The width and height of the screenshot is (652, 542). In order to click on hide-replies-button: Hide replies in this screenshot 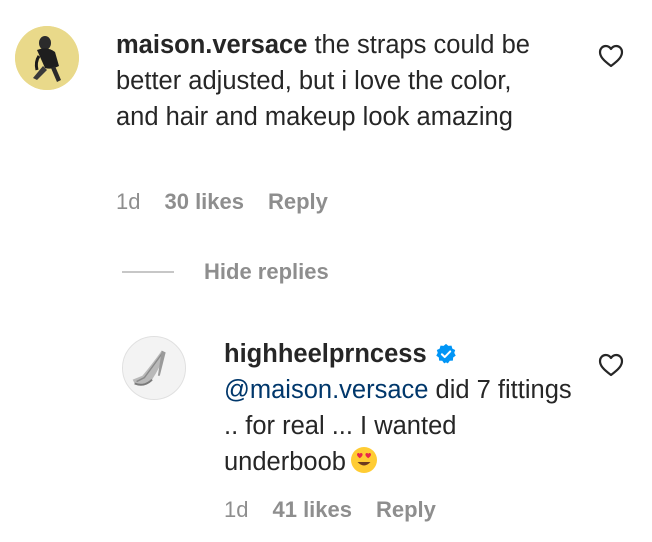, I will do `click(225, 272)`.